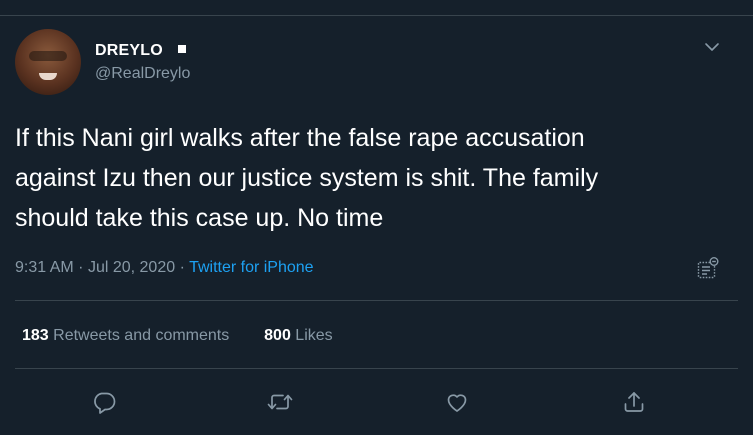 The image size is (753, 435). Describe the element at coordinates (313, 335) in the screenshot. I see `likes-label: Likes` at that location.